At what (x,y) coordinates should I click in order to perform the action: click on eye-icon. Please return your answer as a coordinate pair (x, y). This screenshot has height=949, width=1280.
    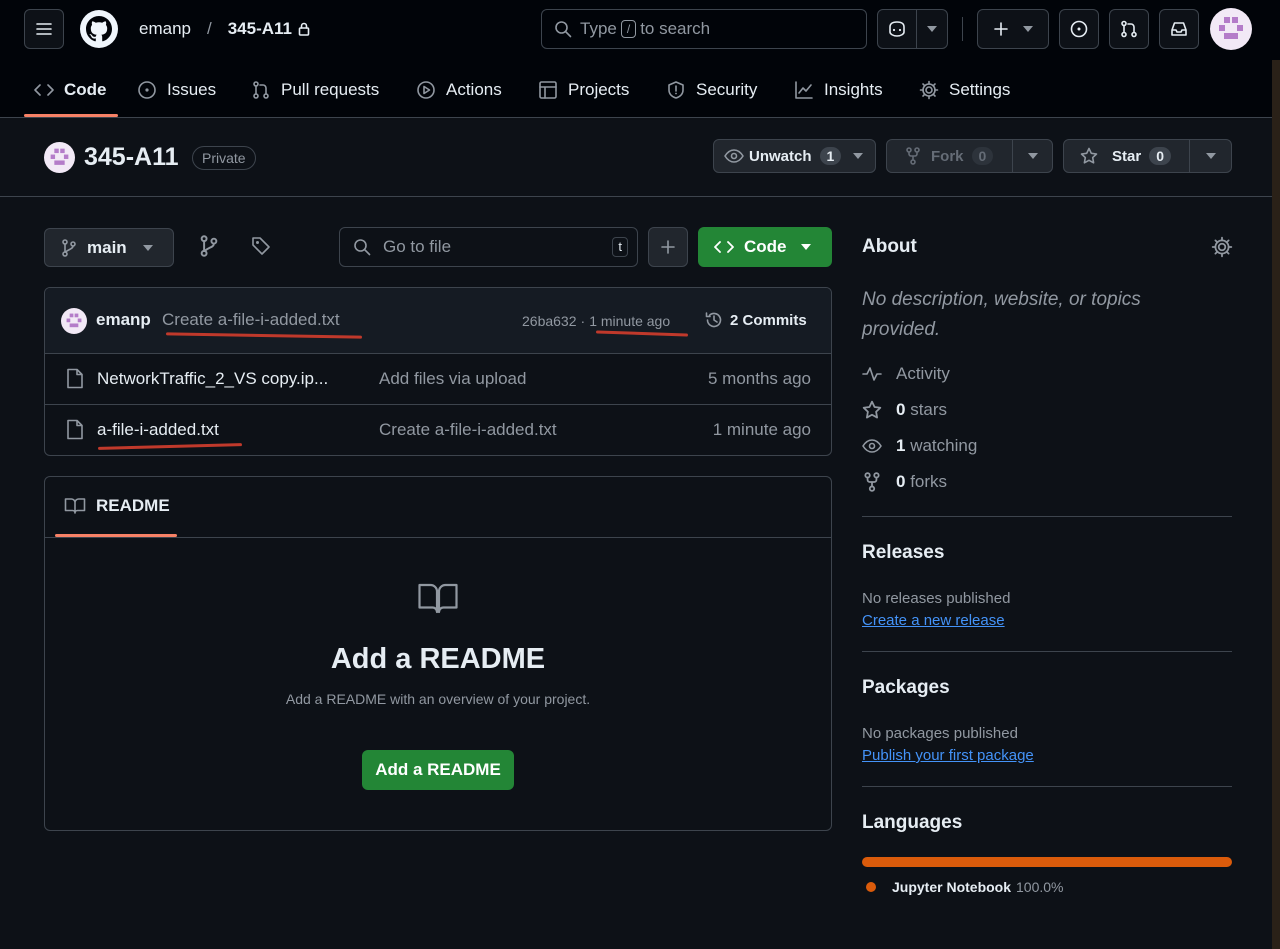
    Looking at the image, I should click on (872, 446).